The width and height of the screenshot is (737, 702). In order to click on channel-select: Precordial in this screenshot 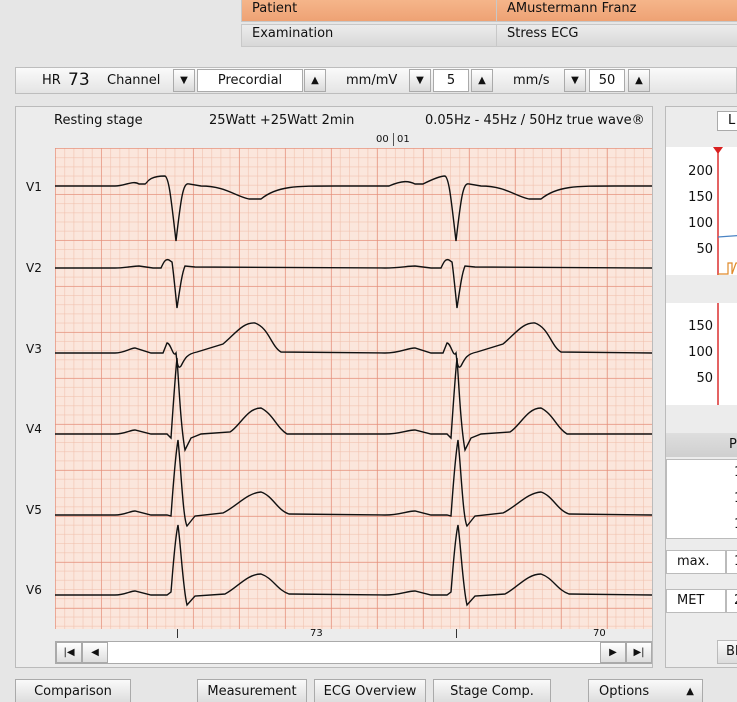, I will do `click(250, 80)`.